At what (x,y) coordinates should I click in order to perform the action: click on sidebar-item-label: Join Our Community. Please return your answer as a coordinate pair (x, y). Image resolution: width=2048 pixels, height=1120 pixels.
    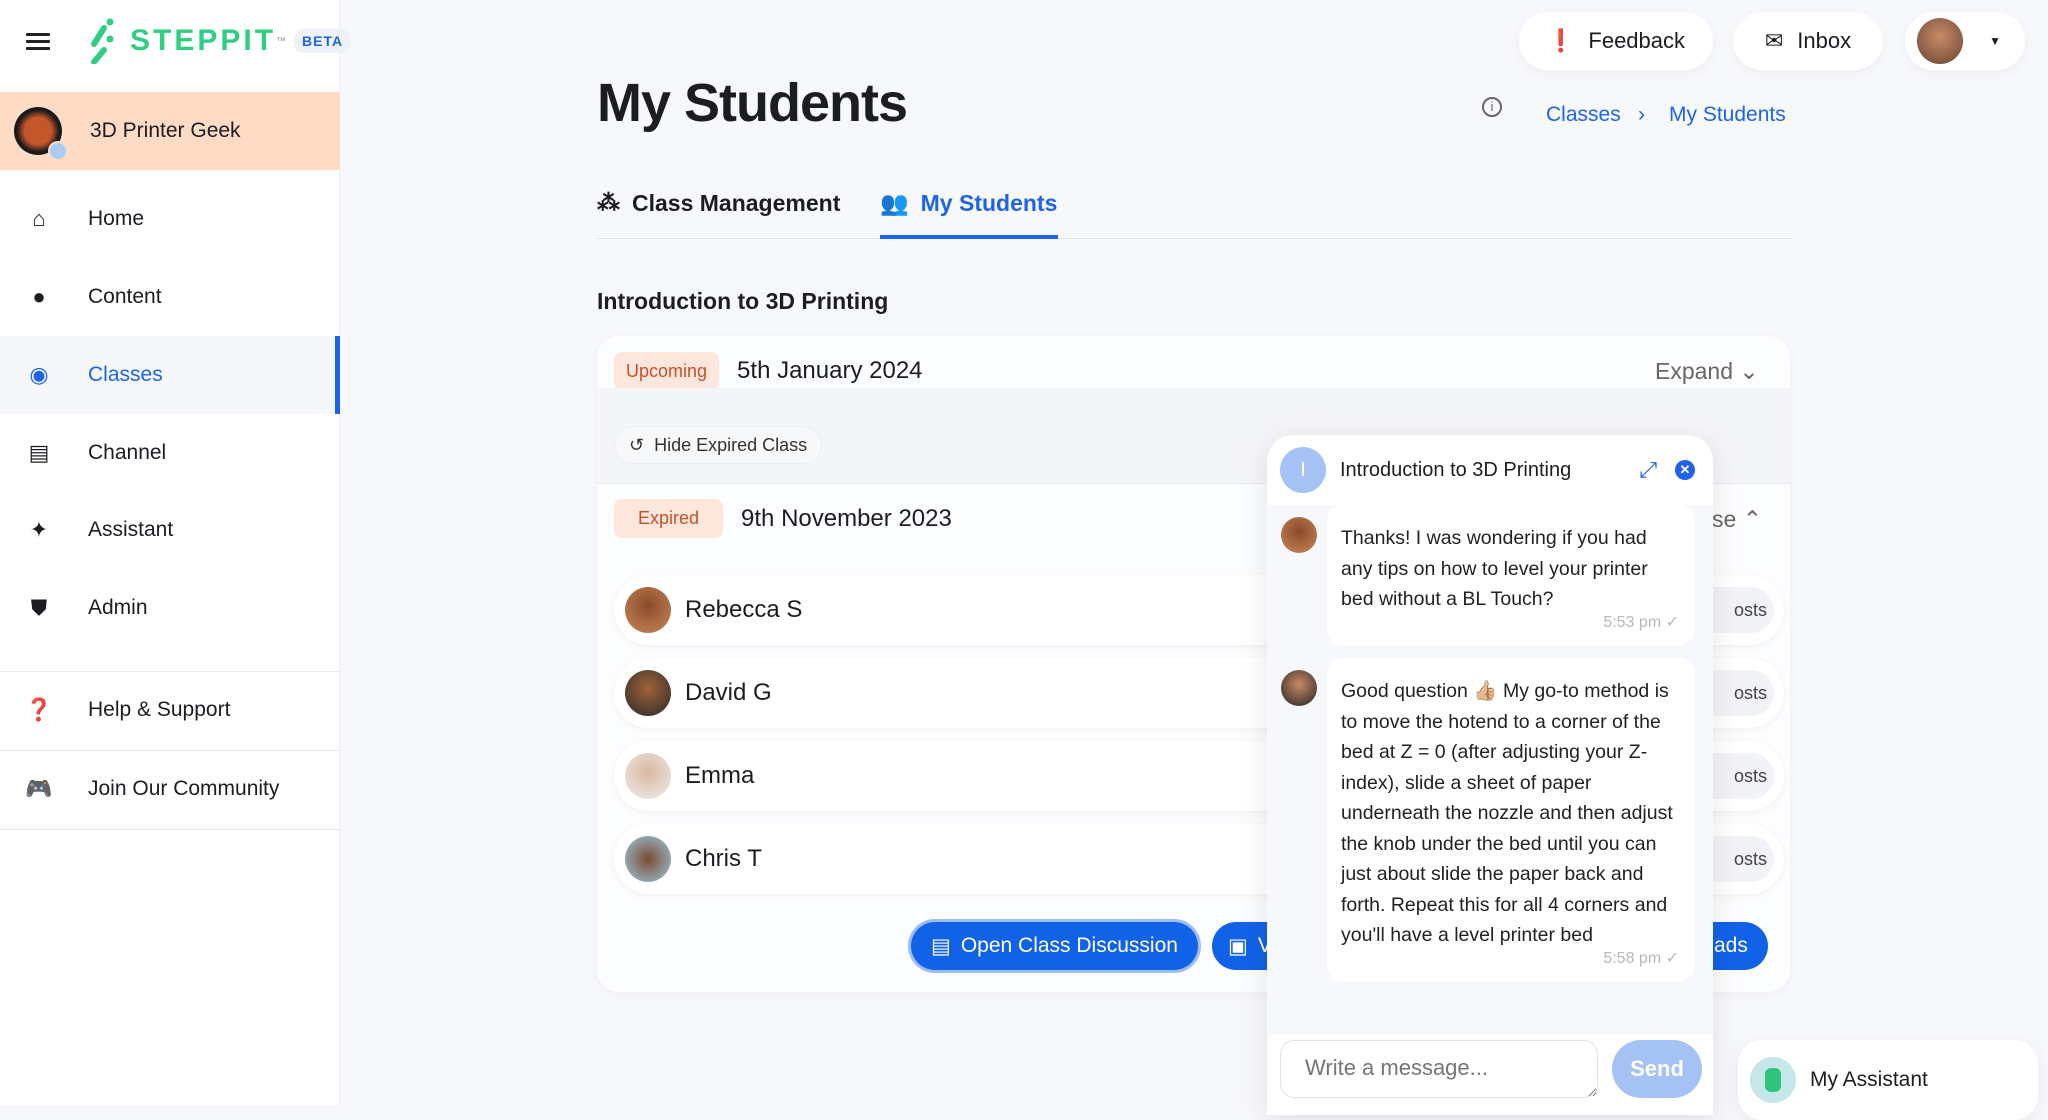
    Looking at the image, I should click on (184, 788).